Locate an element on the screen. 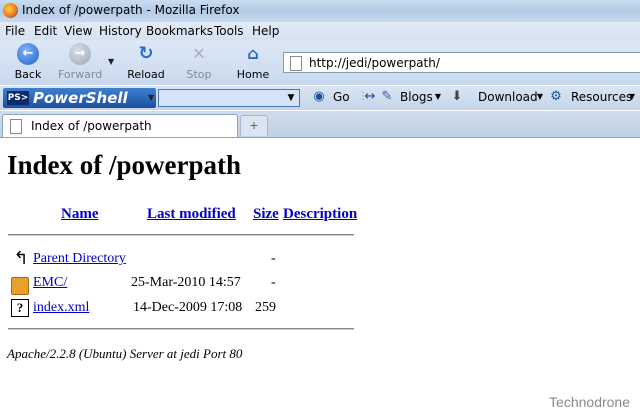  watermark: Technodrone is located at coordinates (589, 402).